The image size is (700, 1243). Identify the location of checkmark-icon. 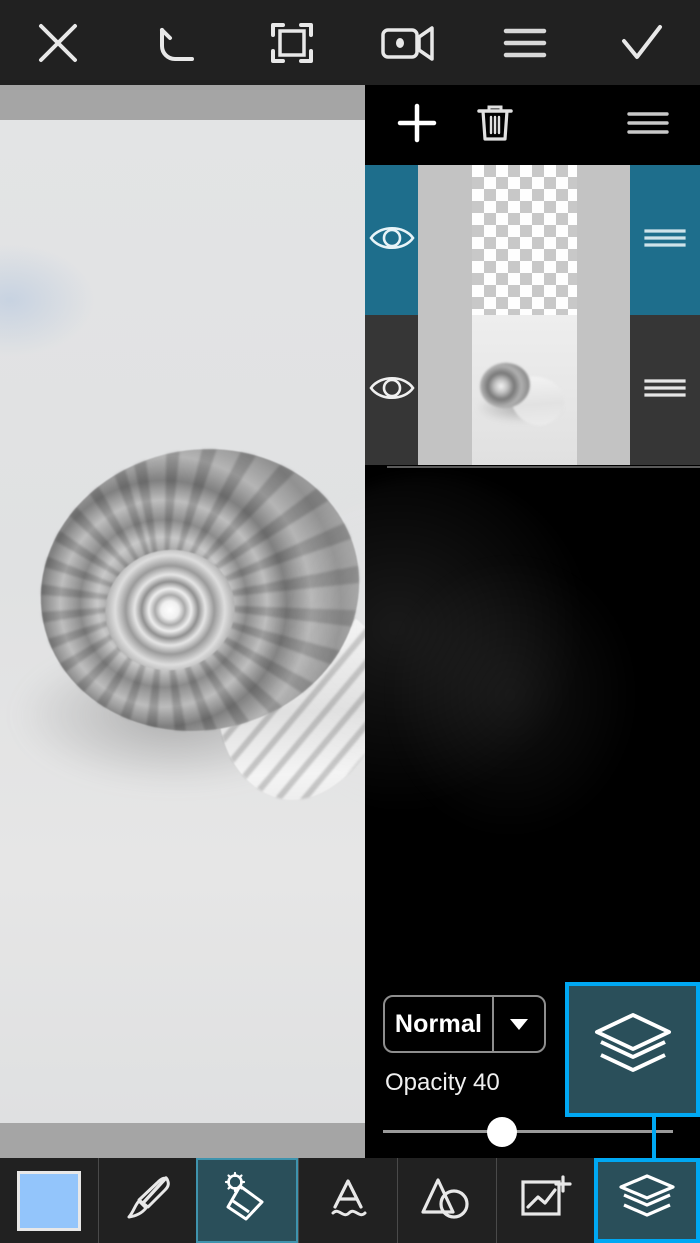
(642, 43).